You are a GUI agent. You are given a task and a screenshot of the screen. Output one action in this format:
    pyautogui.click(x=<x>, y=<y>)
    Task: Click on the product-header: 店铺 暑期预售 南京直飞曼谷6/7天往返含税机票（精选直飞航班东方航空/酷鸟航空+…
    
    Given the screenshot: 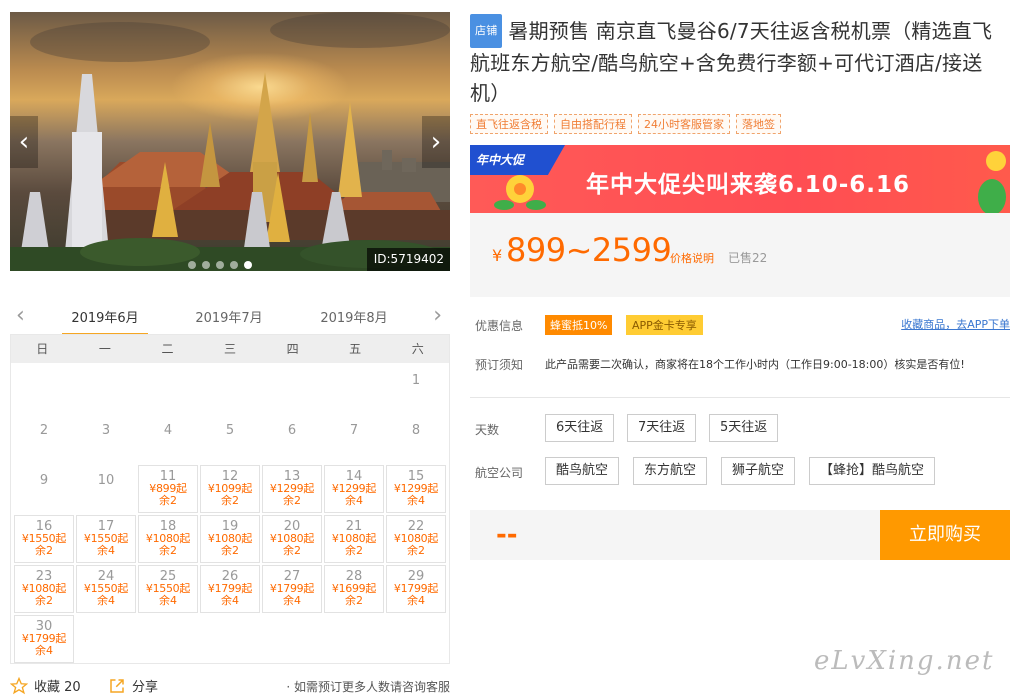 What is the action you would take?
    pyautogui.click(x=740, y=61)
    